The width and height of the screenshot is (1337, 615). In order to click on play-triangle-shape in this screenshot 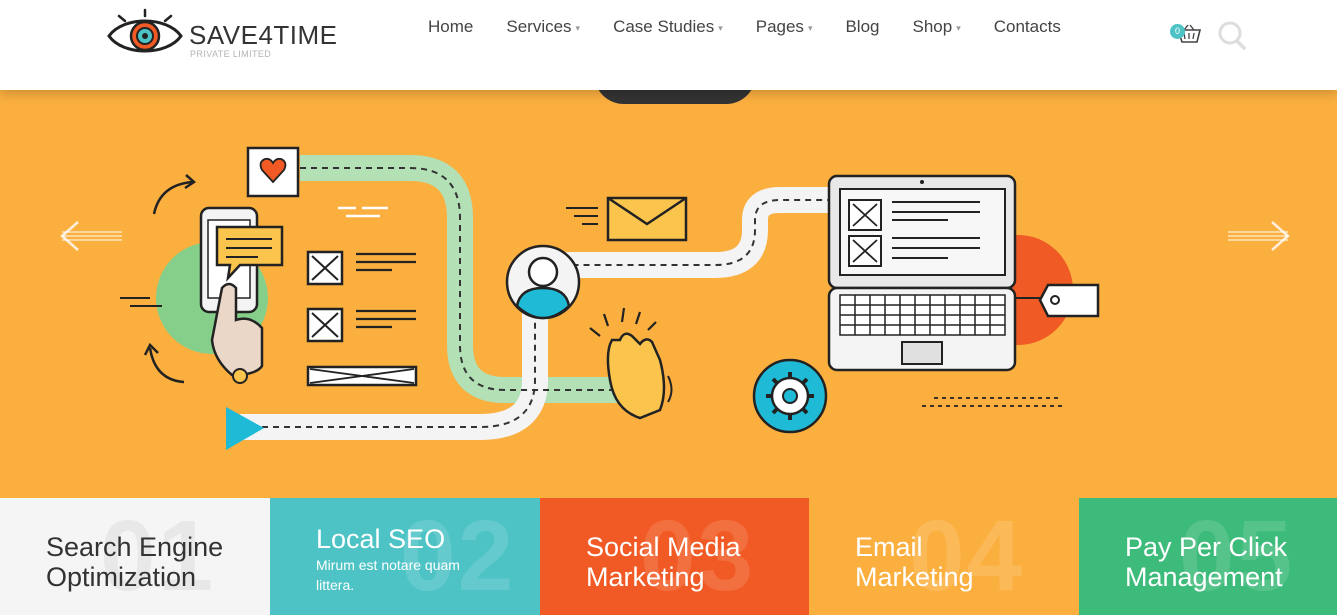, I will do `click(245, 428)`.